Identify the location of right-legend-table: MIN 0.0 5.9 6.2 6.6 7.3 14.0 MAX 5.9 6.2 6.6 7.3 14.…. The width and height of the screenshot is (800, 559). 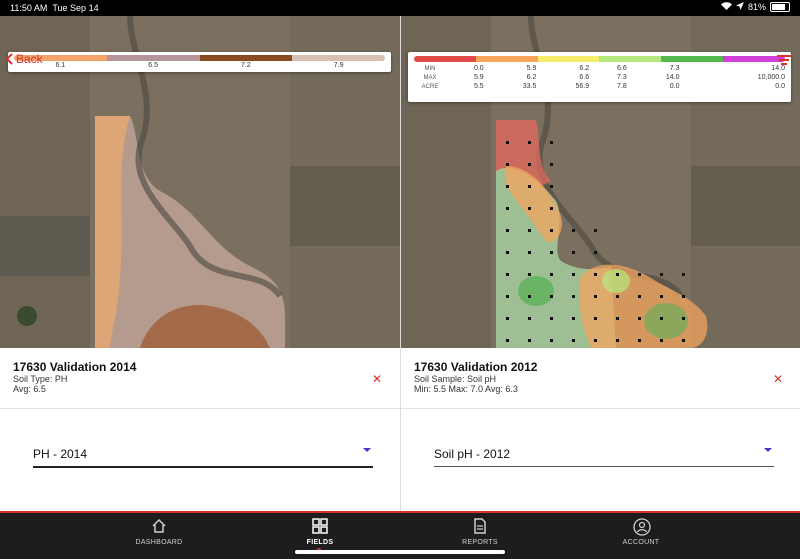
(599, 77).